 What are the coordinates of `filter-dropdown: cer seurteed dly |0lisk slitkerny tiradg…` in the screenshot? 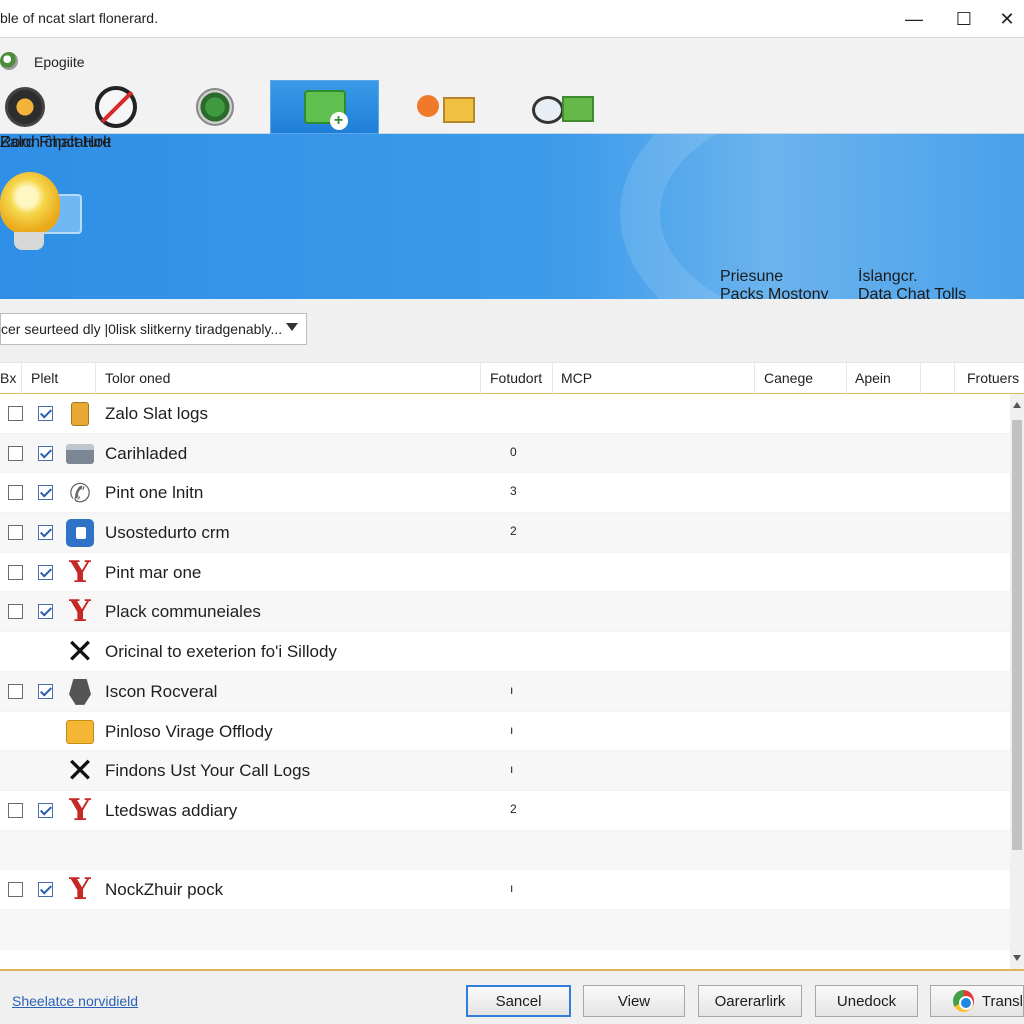 It's located at (153, 329).